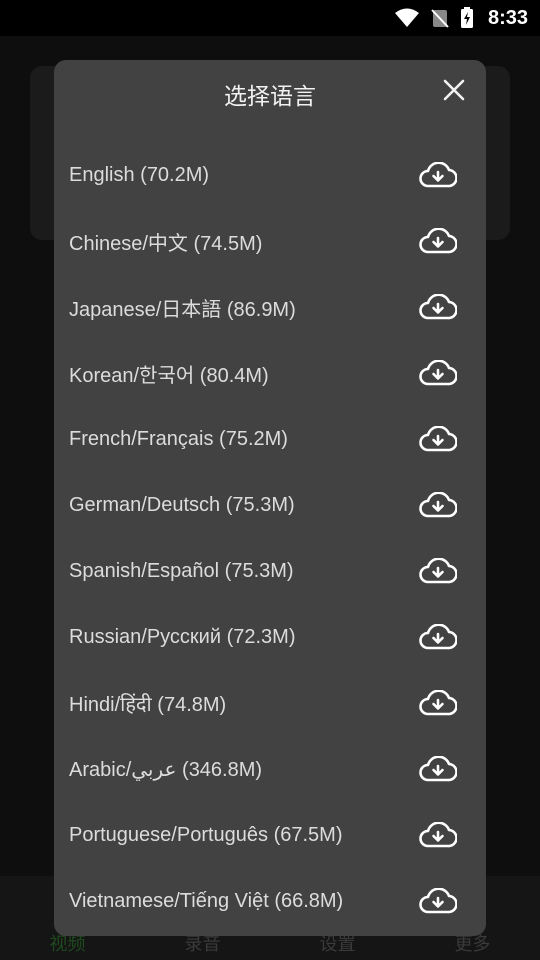  I want to click on dialog-title: 选择语言, so click(270, 96).